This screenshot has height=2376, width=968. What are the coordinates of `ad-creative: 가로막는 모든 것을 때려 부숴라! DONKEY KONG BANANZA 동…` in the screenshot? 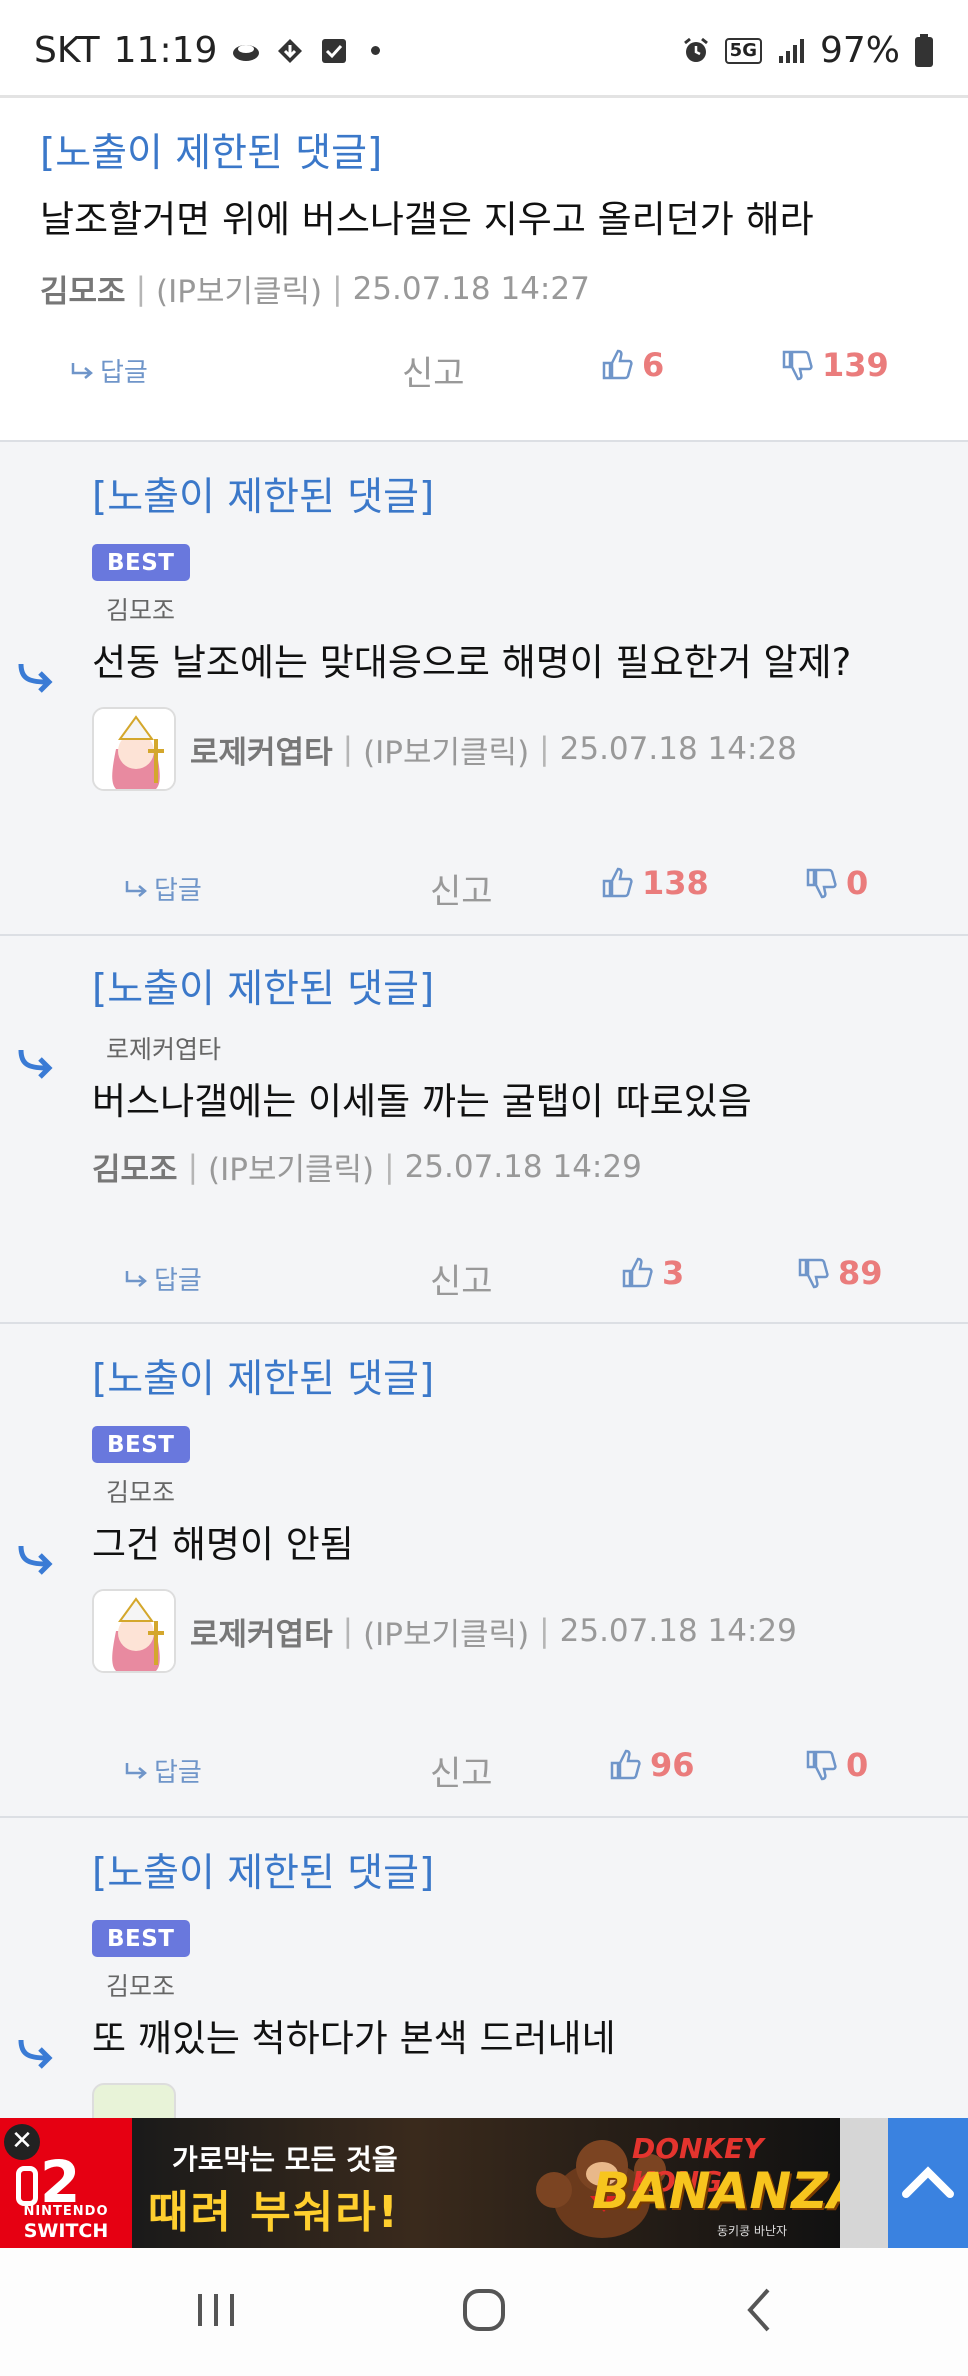 It's located at (486, 2183).